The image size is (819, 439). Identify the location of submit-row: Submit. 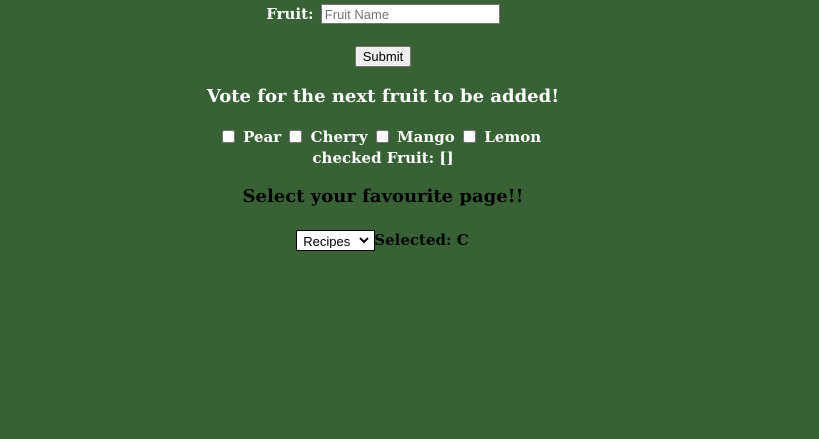
(383, 56).